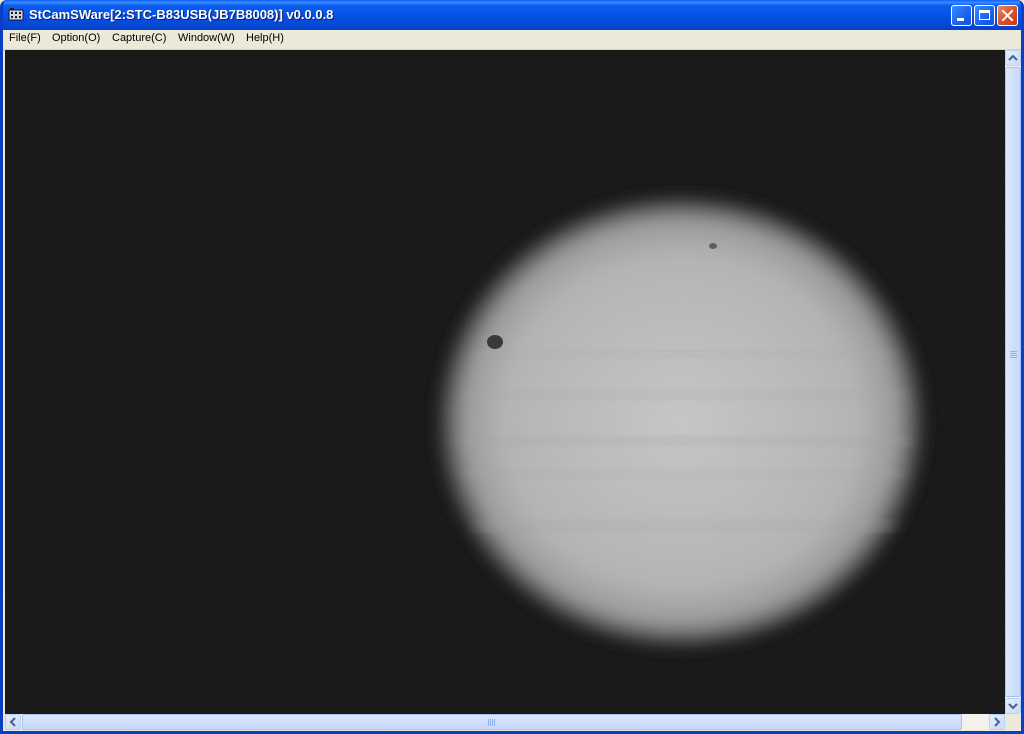 This screenshot has width=1024, height=734. What do you see at coordinates (960, 19) in the screenshot?
I see `minimize-icon` at bounding box center [960, 19].